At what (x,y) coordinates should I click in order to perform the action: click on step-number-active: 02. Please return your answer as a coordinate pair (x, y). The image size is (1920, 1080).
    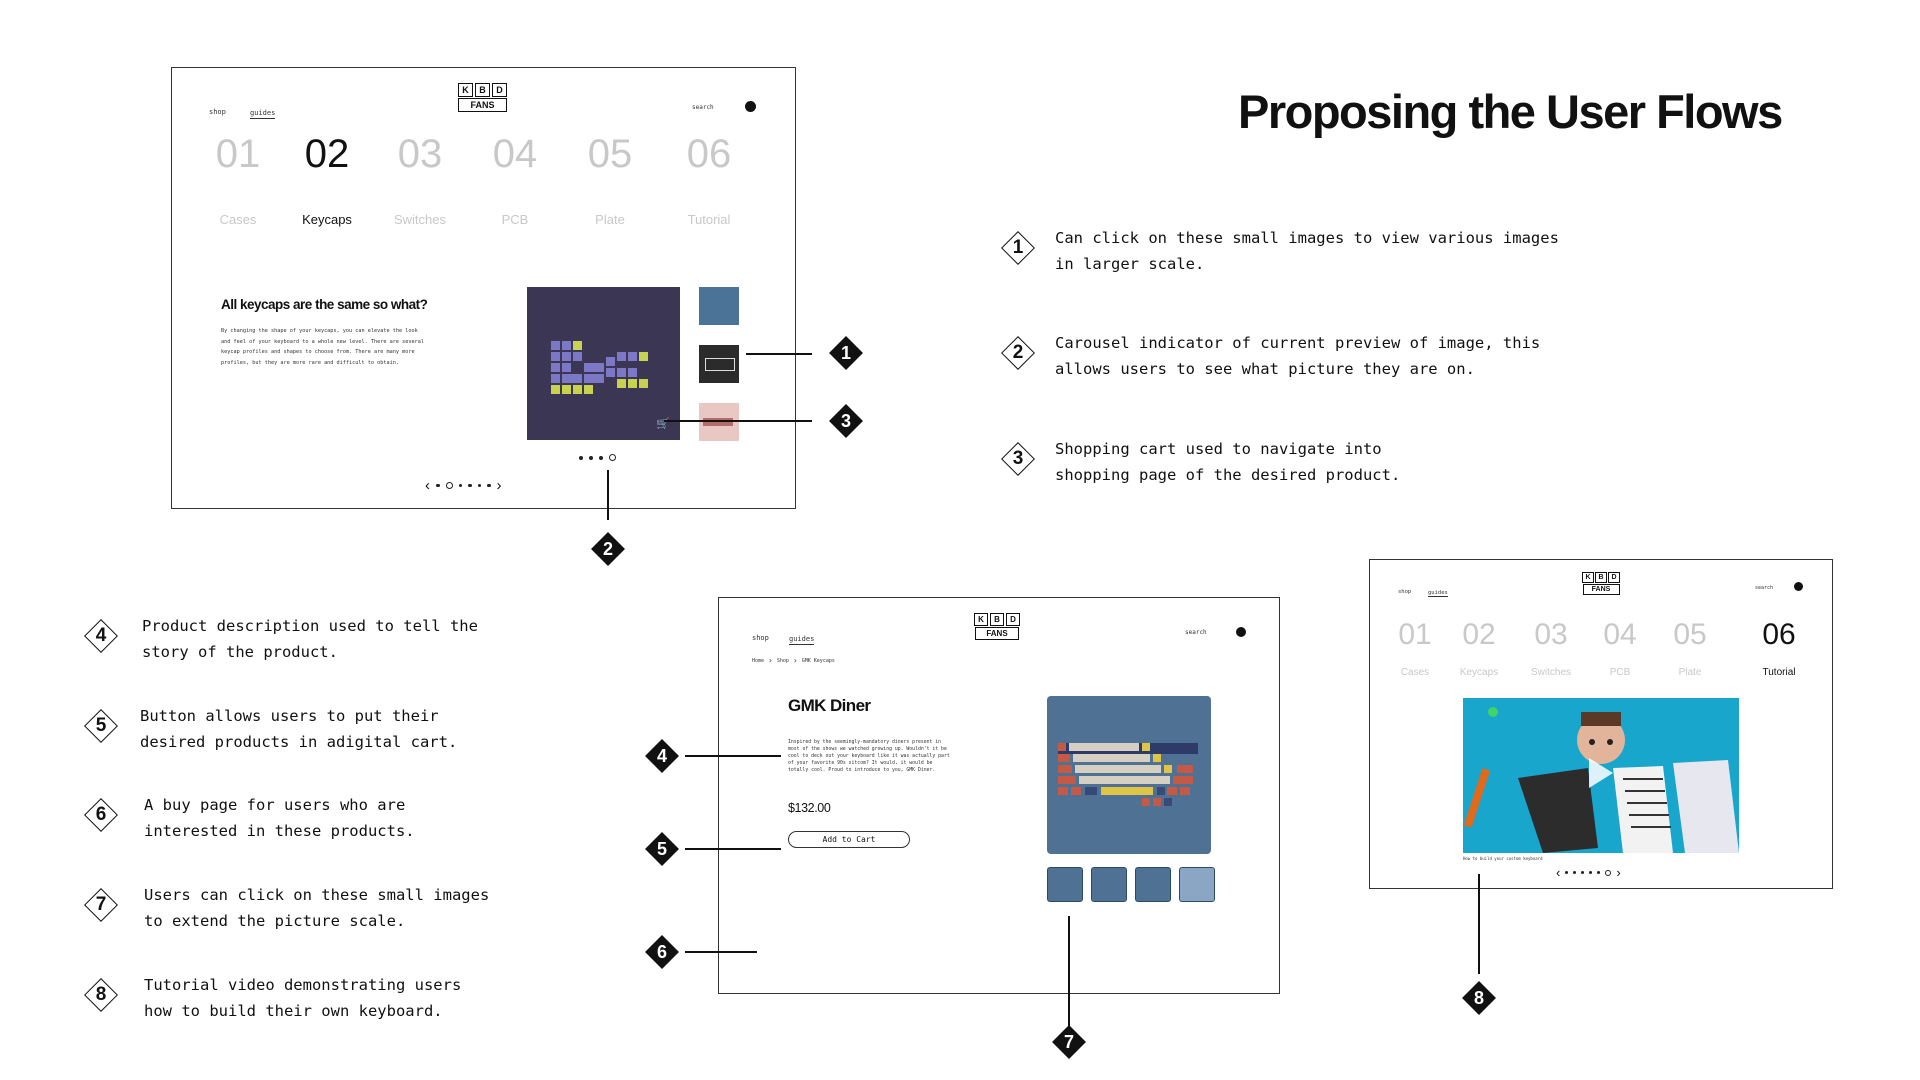
    Looking at the image, I should click on (327, 154).